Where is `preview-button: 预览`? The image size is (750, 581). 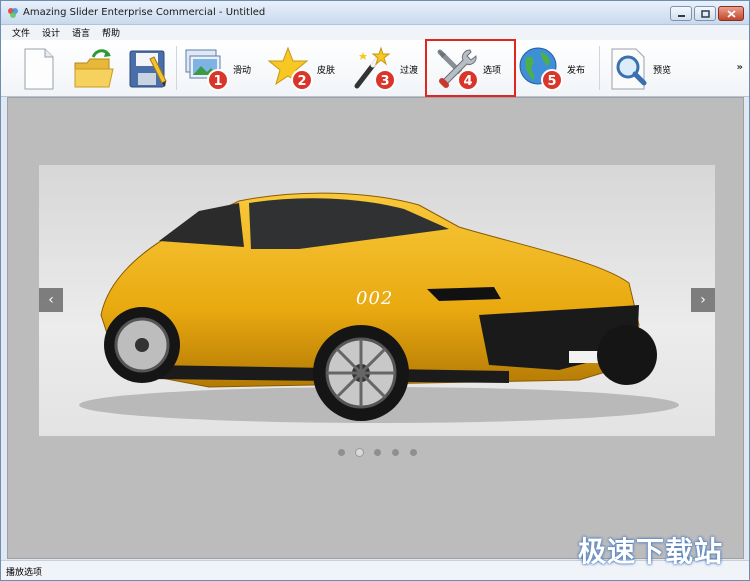
preview-button: 预览 is located at coordinates (640, 69).